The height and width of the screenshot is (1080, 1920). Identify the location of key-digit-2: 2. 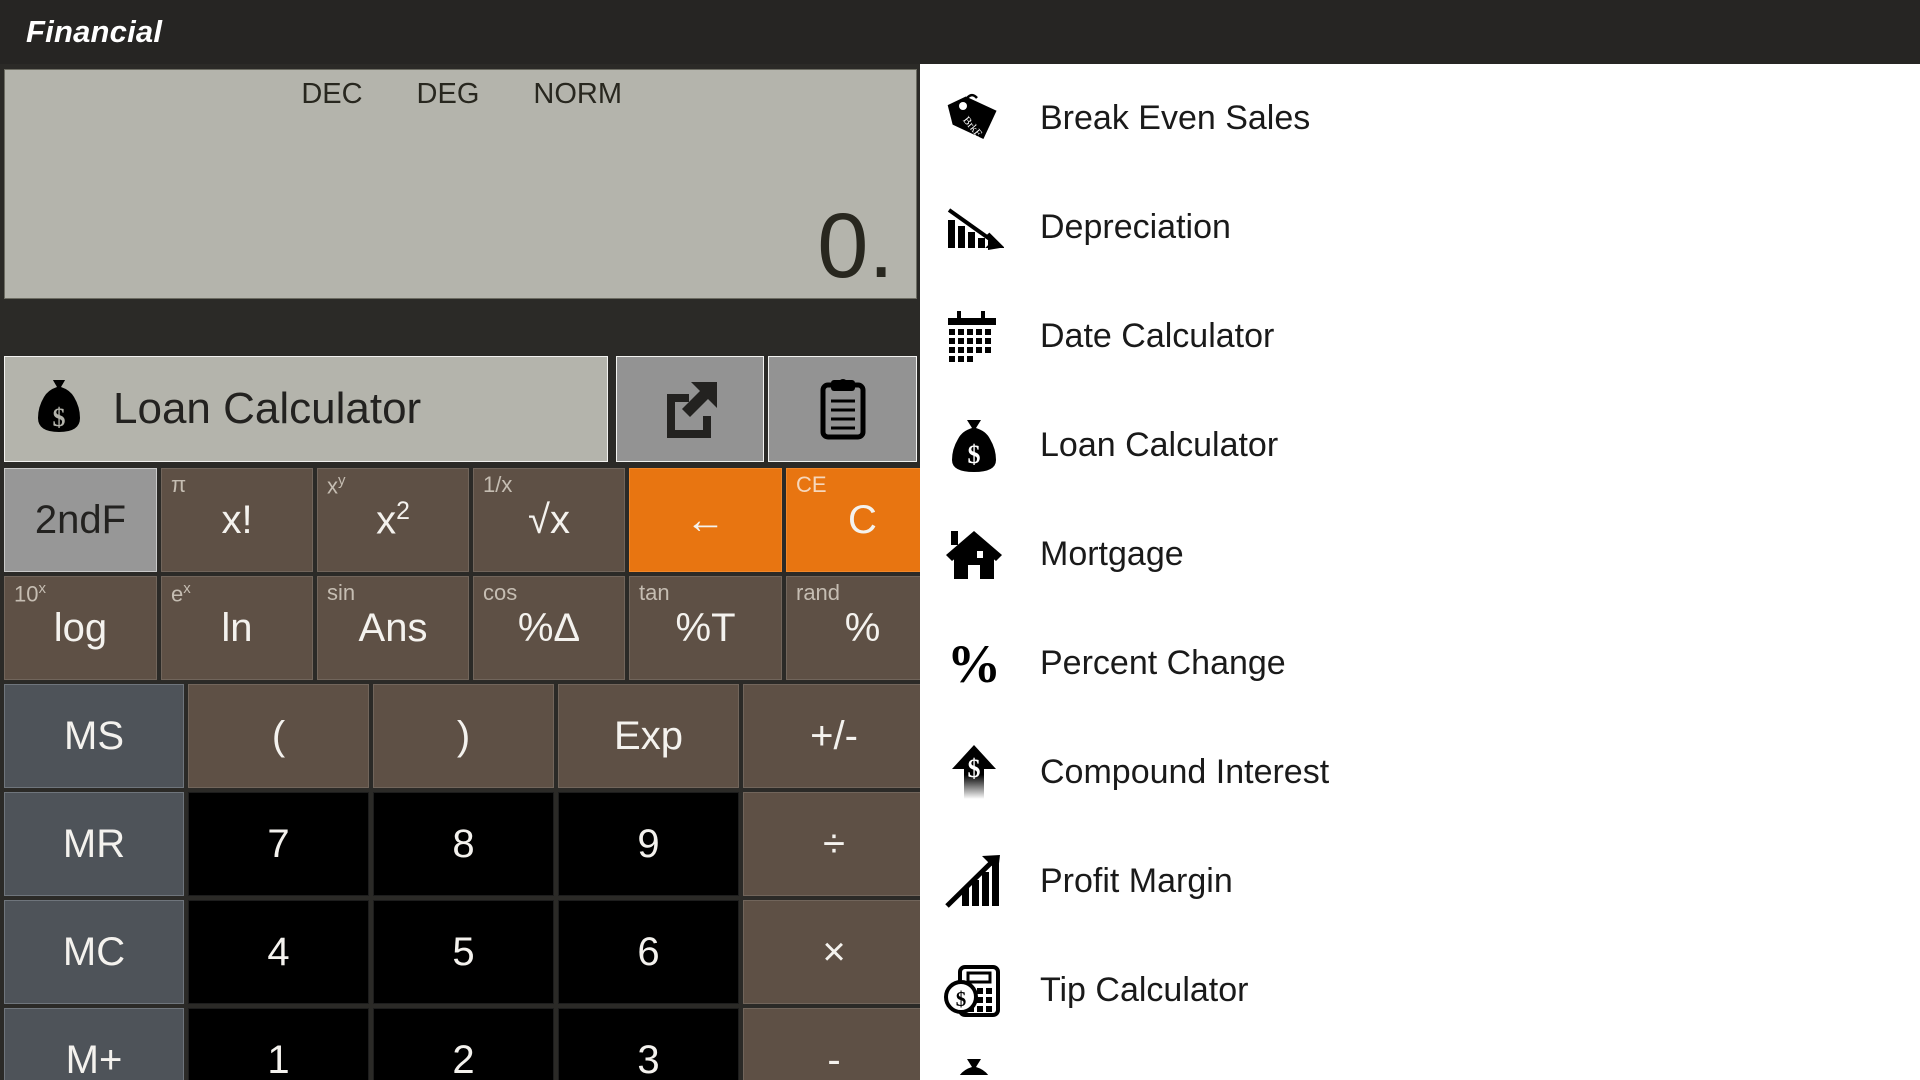
(463, 1044).